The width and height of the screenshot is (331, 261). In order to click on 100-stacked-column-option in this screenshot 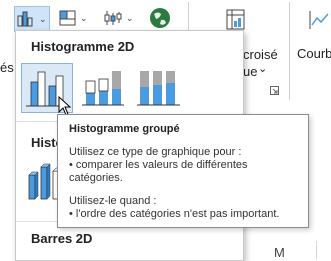, I will do `click(159, 87)`.